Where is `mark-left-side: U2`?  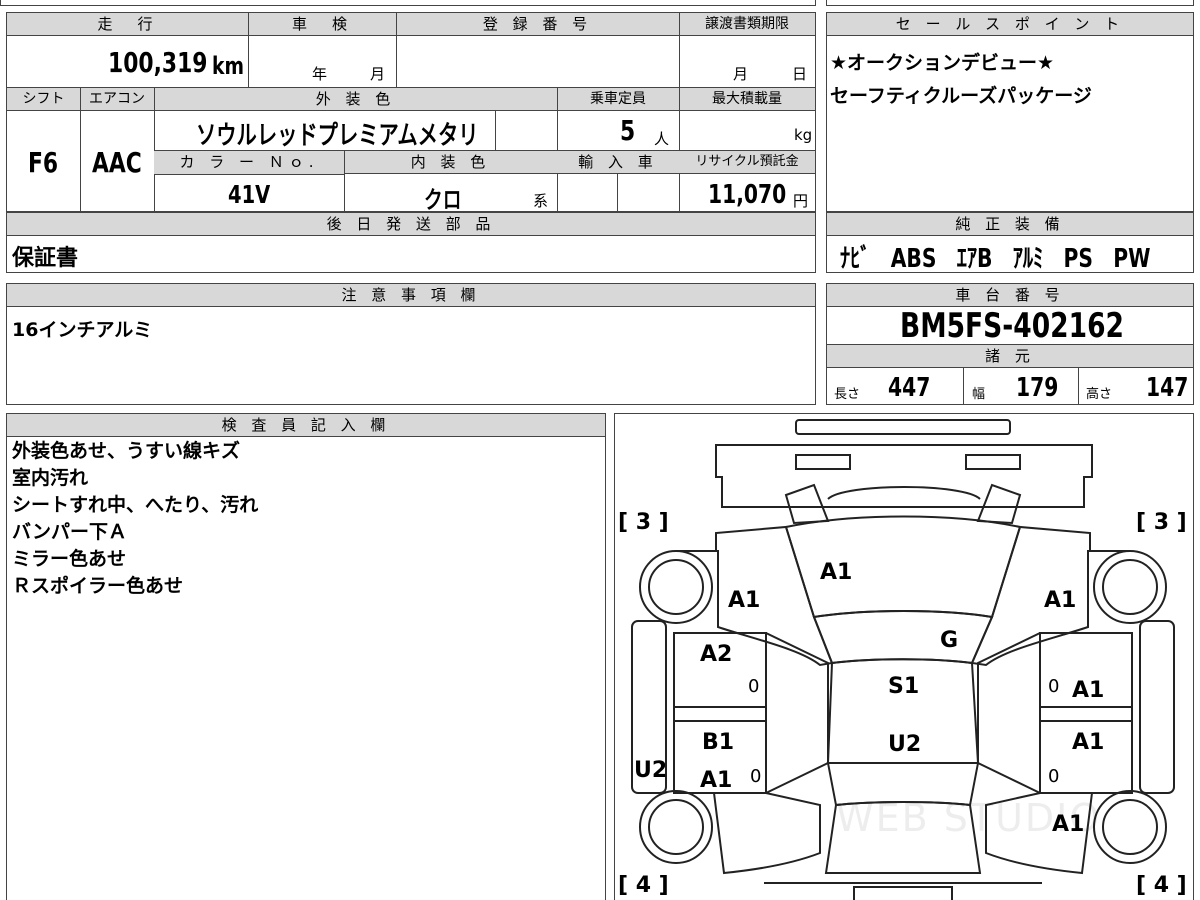
mark-left-side: U2 is located at coordinates (651, 770).